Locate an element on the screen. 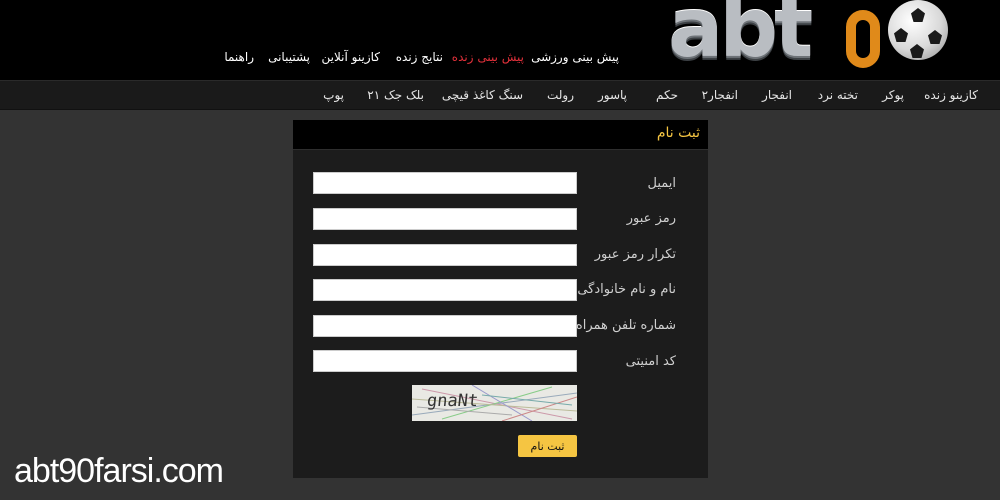 The image size is (1000, 500). nav-poker: پوکر is located at coordinates (893, 95).